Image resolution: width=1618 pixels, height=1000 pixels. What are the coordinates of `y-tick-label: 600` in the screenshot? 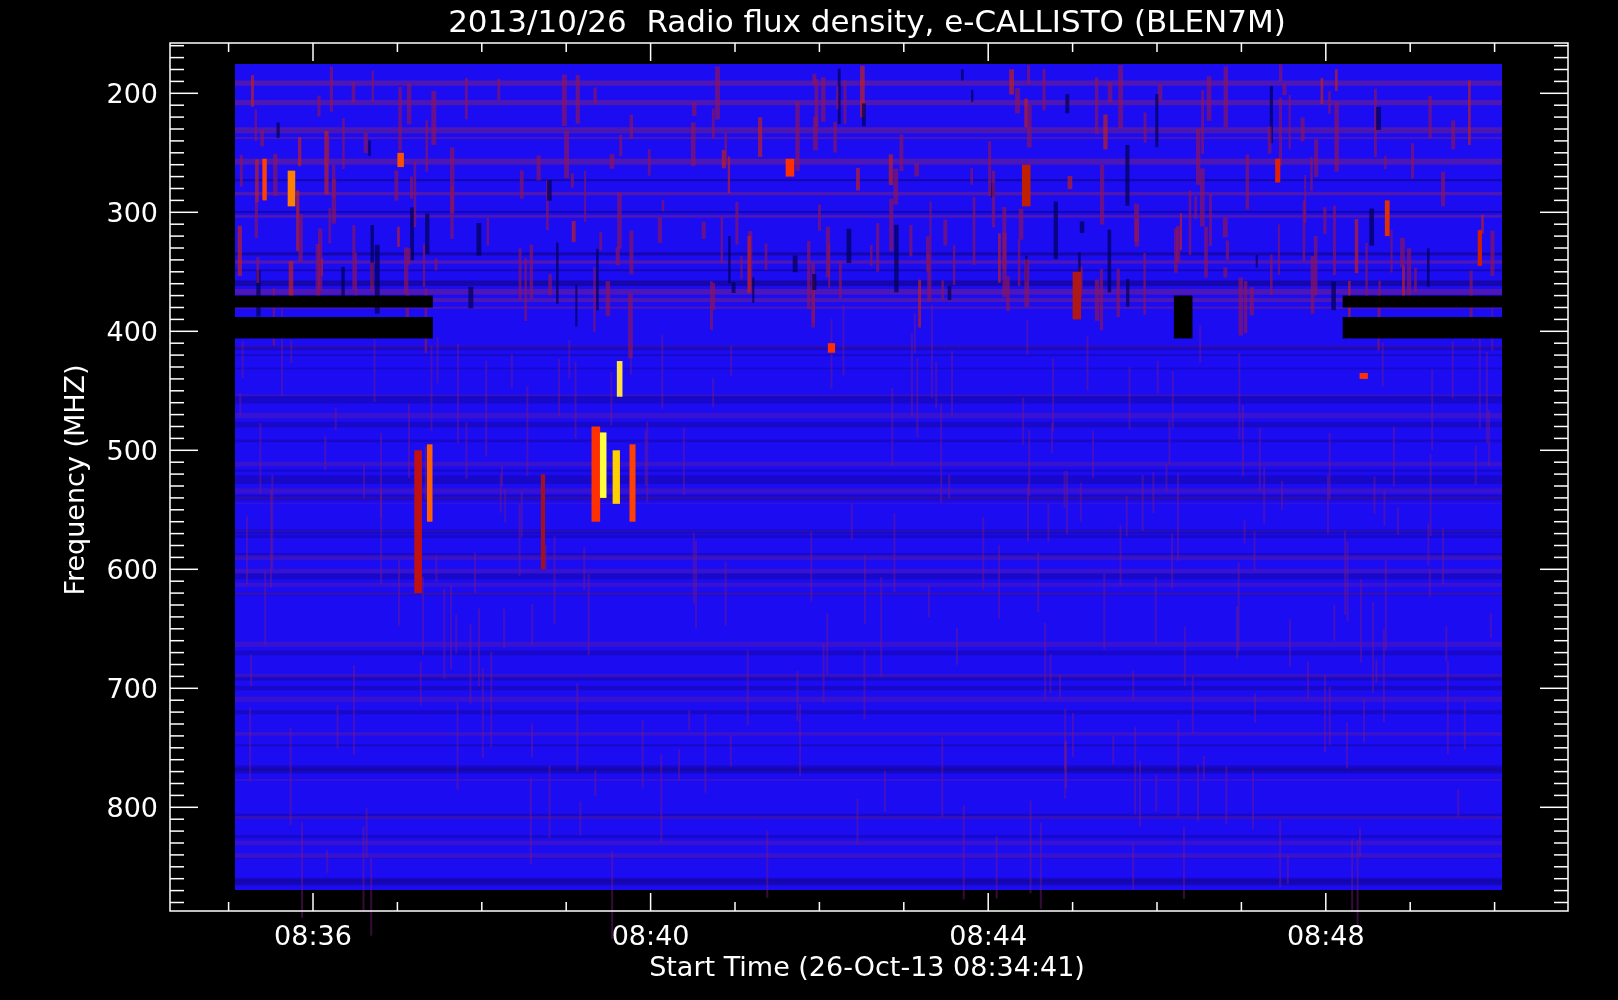 It's located at (132, 570).